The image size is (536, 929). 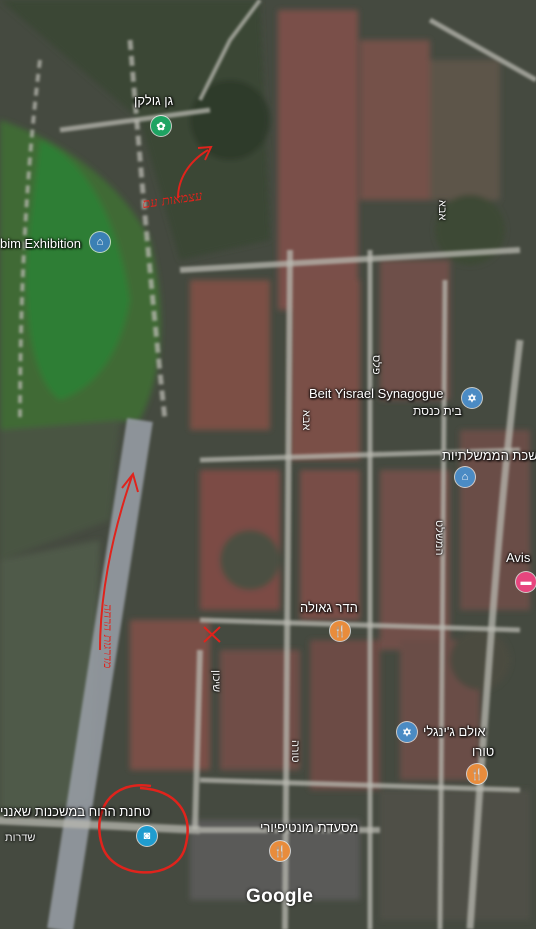 I want to click on street-label: פלס, so click(x=376, y=365).